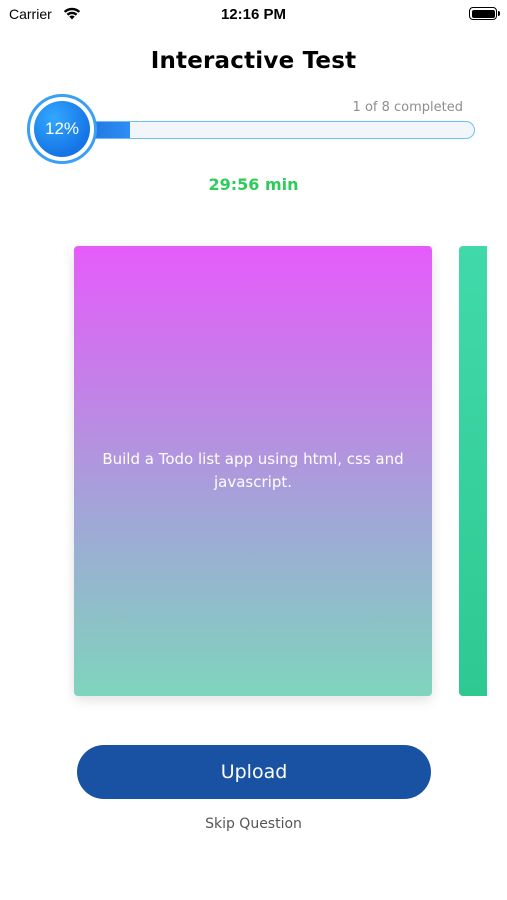 This screenshot has width=507, height=900. What do you see at coordinates (253, 61) in the screenshot?
I see `page-title: Interactive Test` at bounding box center [253, 61].